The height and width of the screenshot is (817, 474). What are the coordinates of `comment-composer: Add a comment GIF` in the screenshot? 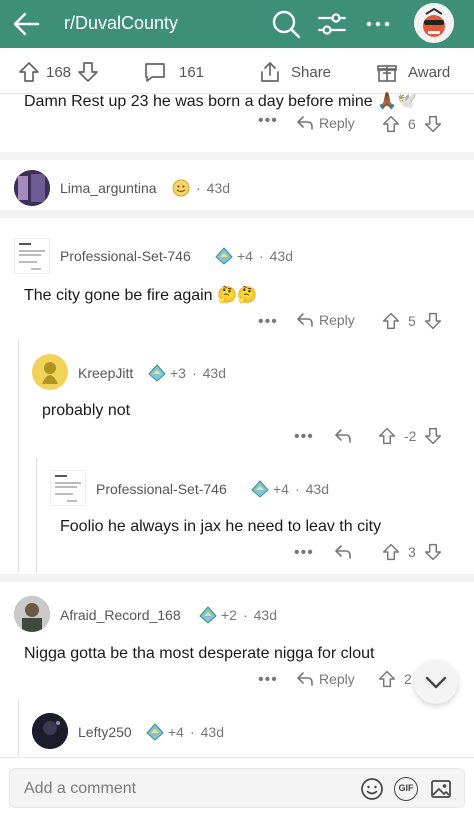 It's located at (237, 787).